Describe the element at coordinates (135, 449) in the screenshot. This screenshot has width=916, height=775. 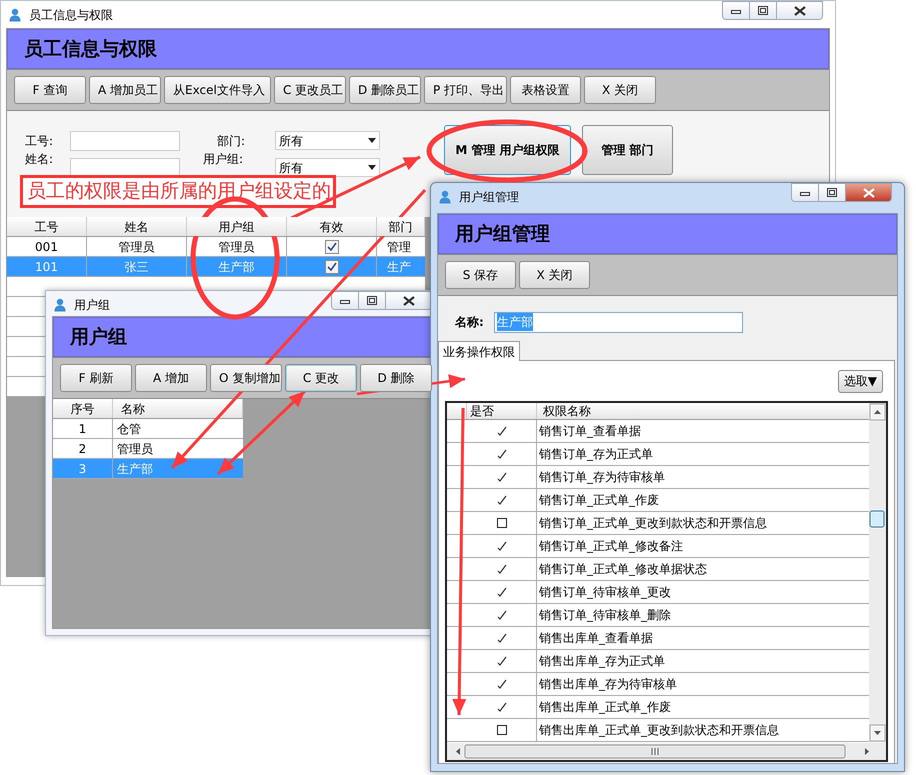
I see `table-cell-text: 管理员` at that location.